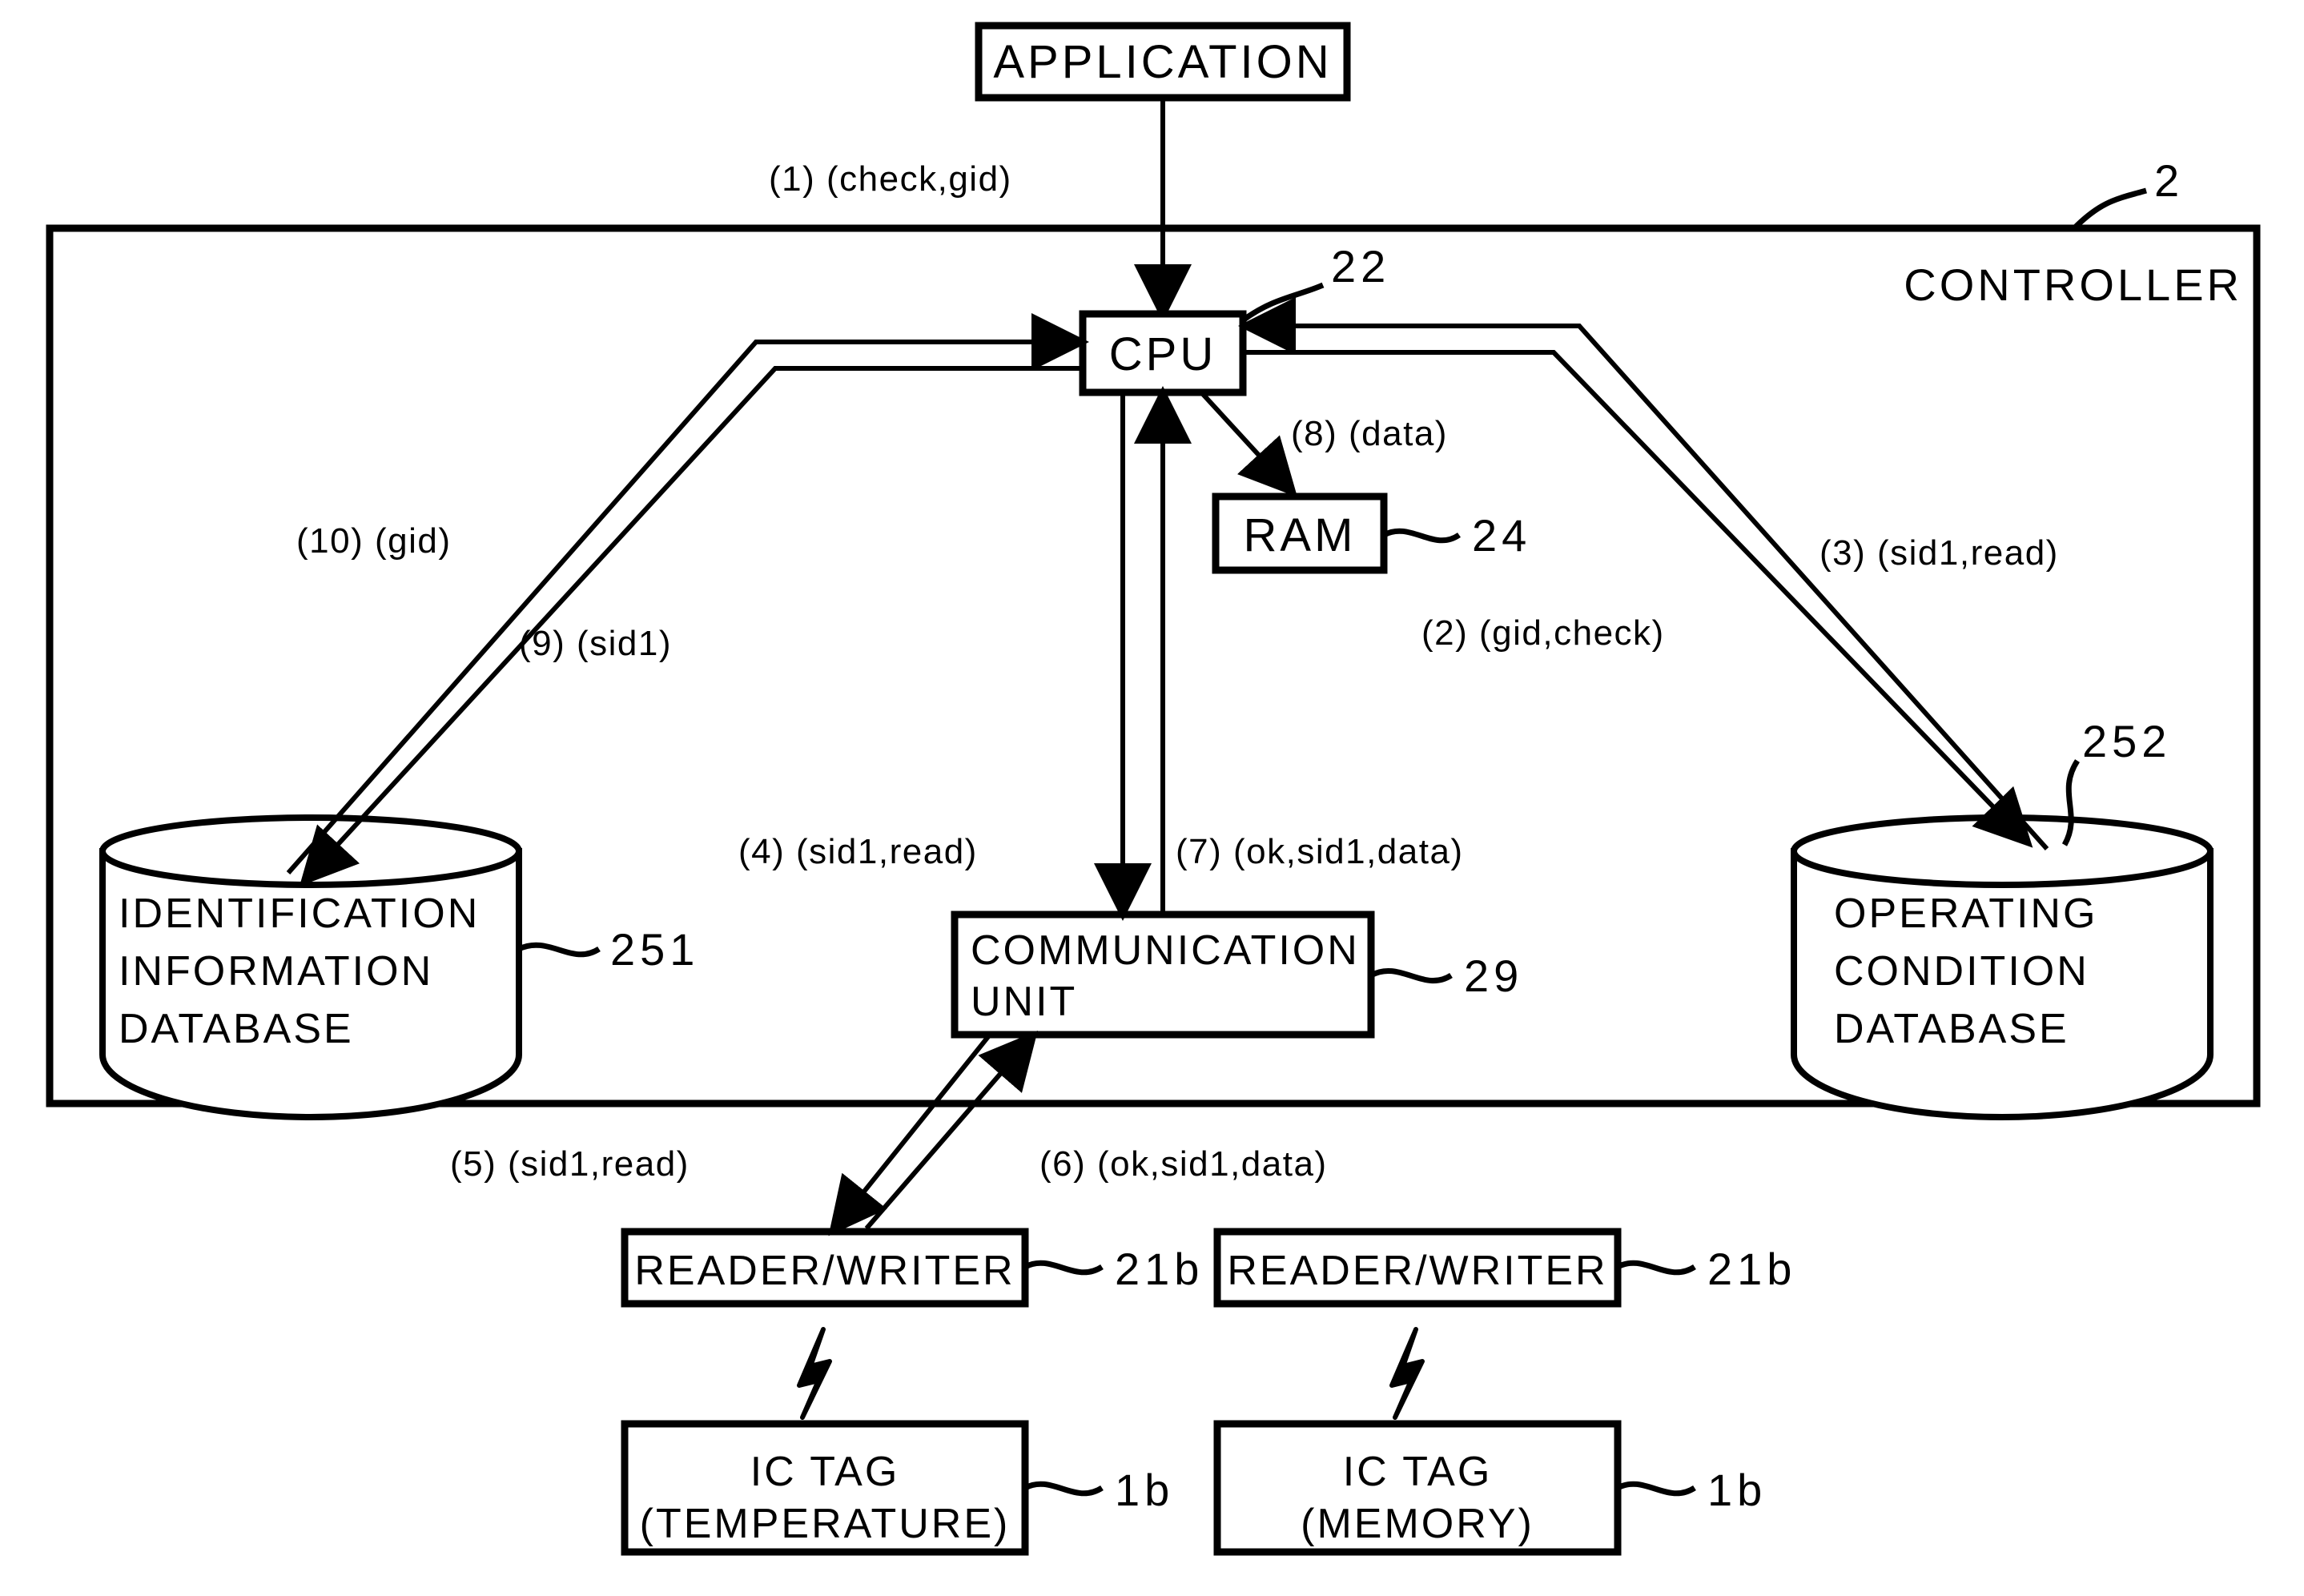  Describe the element at coordinates (1159, 1269) in the screenshot. I see `reader-writer-left-ref: 21b` at that location.